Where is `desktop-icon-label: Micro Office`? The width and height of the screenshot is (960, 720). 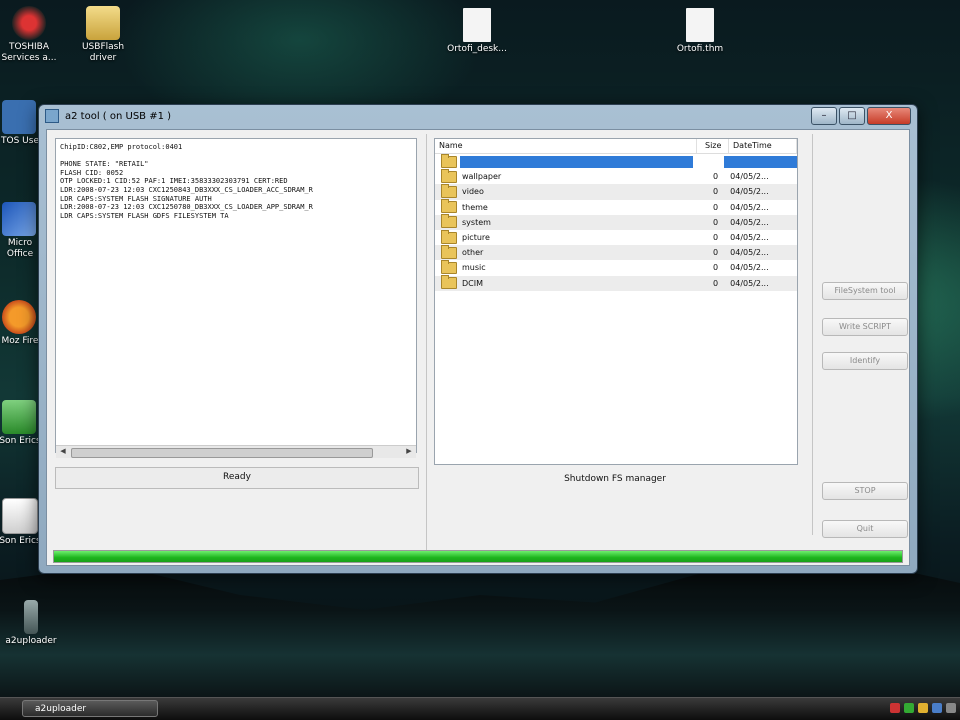 desktop-icon-label: Micro Office is located at coordinates (20, 248).